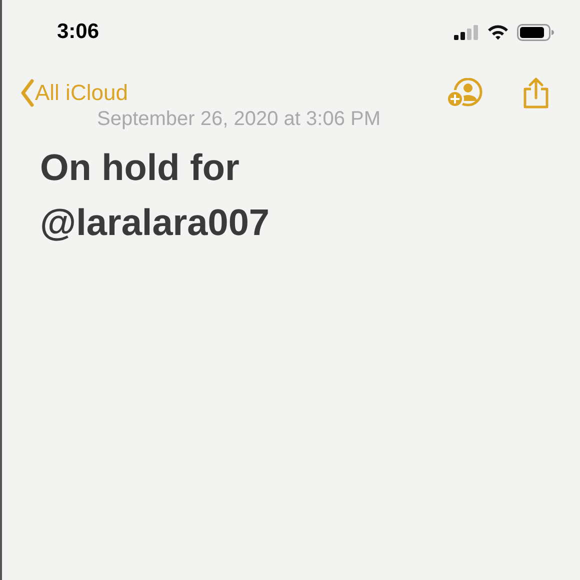  What do you see at coordinates (27, 93) in the screenshot?
I see `back-chevron-icon` at bounding box center [27, 93].